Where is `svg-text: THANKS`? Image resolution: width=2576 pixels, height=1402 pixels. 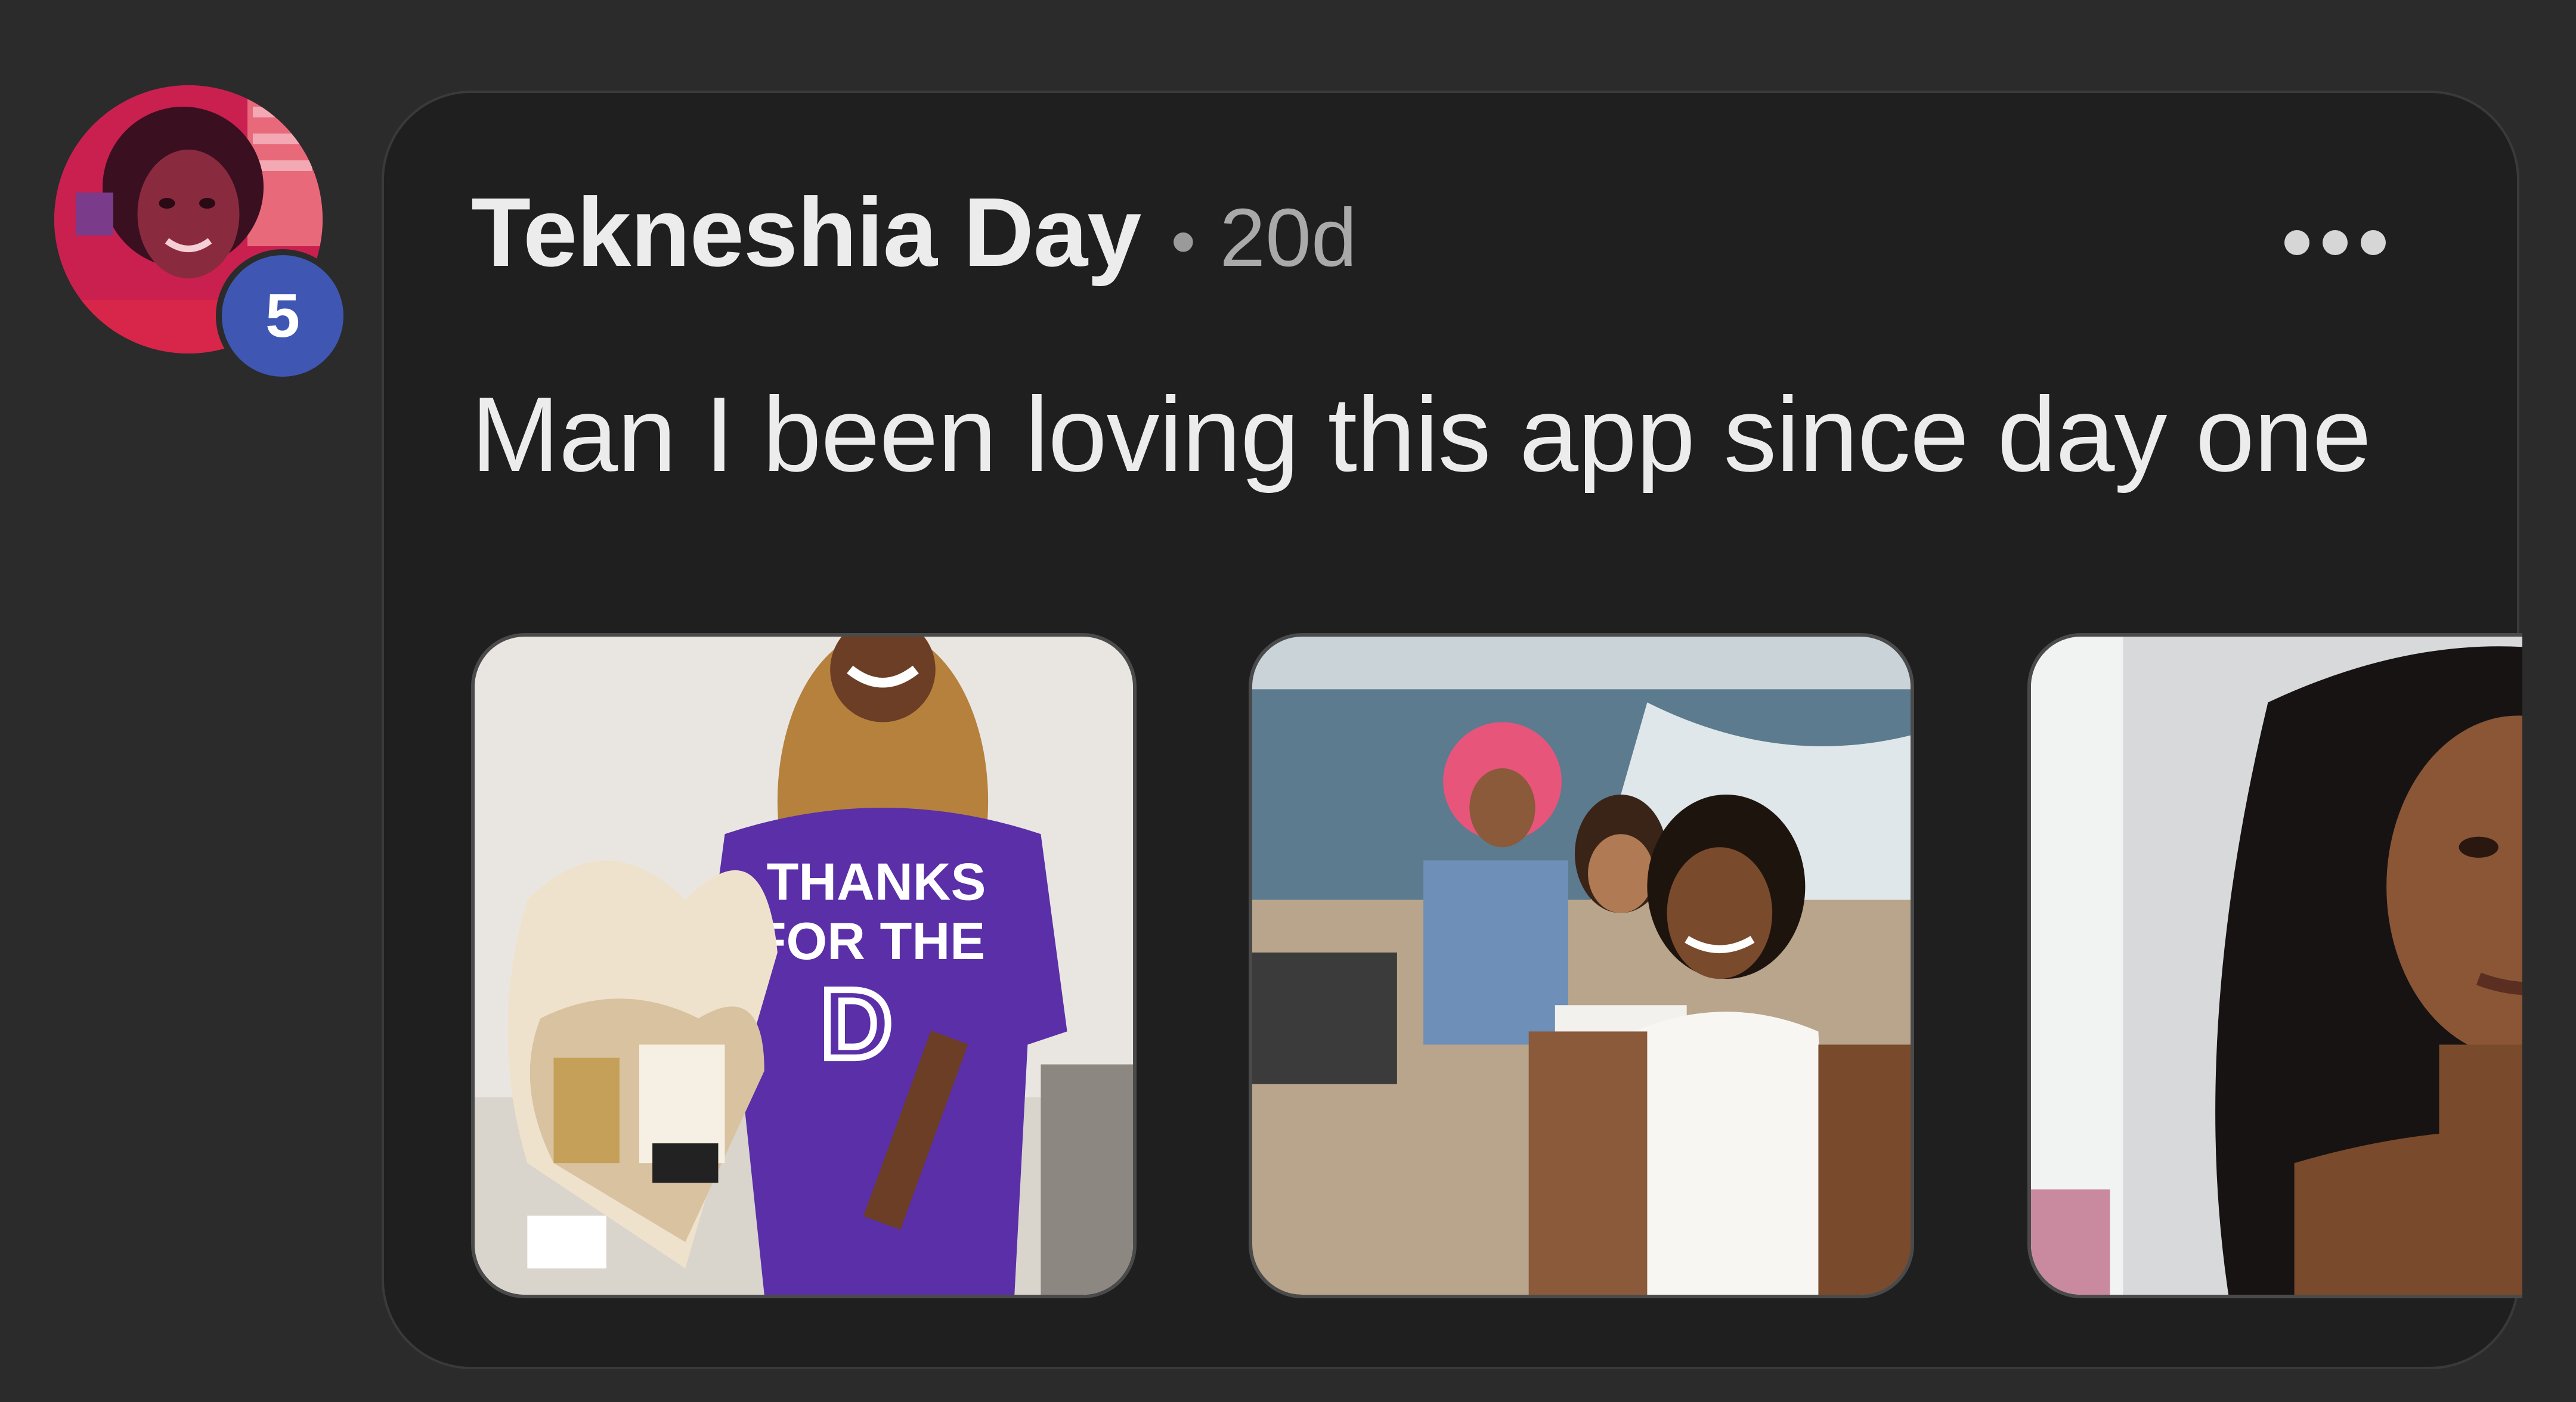
svg-text: THANKS is located at coordinates (876, 881).